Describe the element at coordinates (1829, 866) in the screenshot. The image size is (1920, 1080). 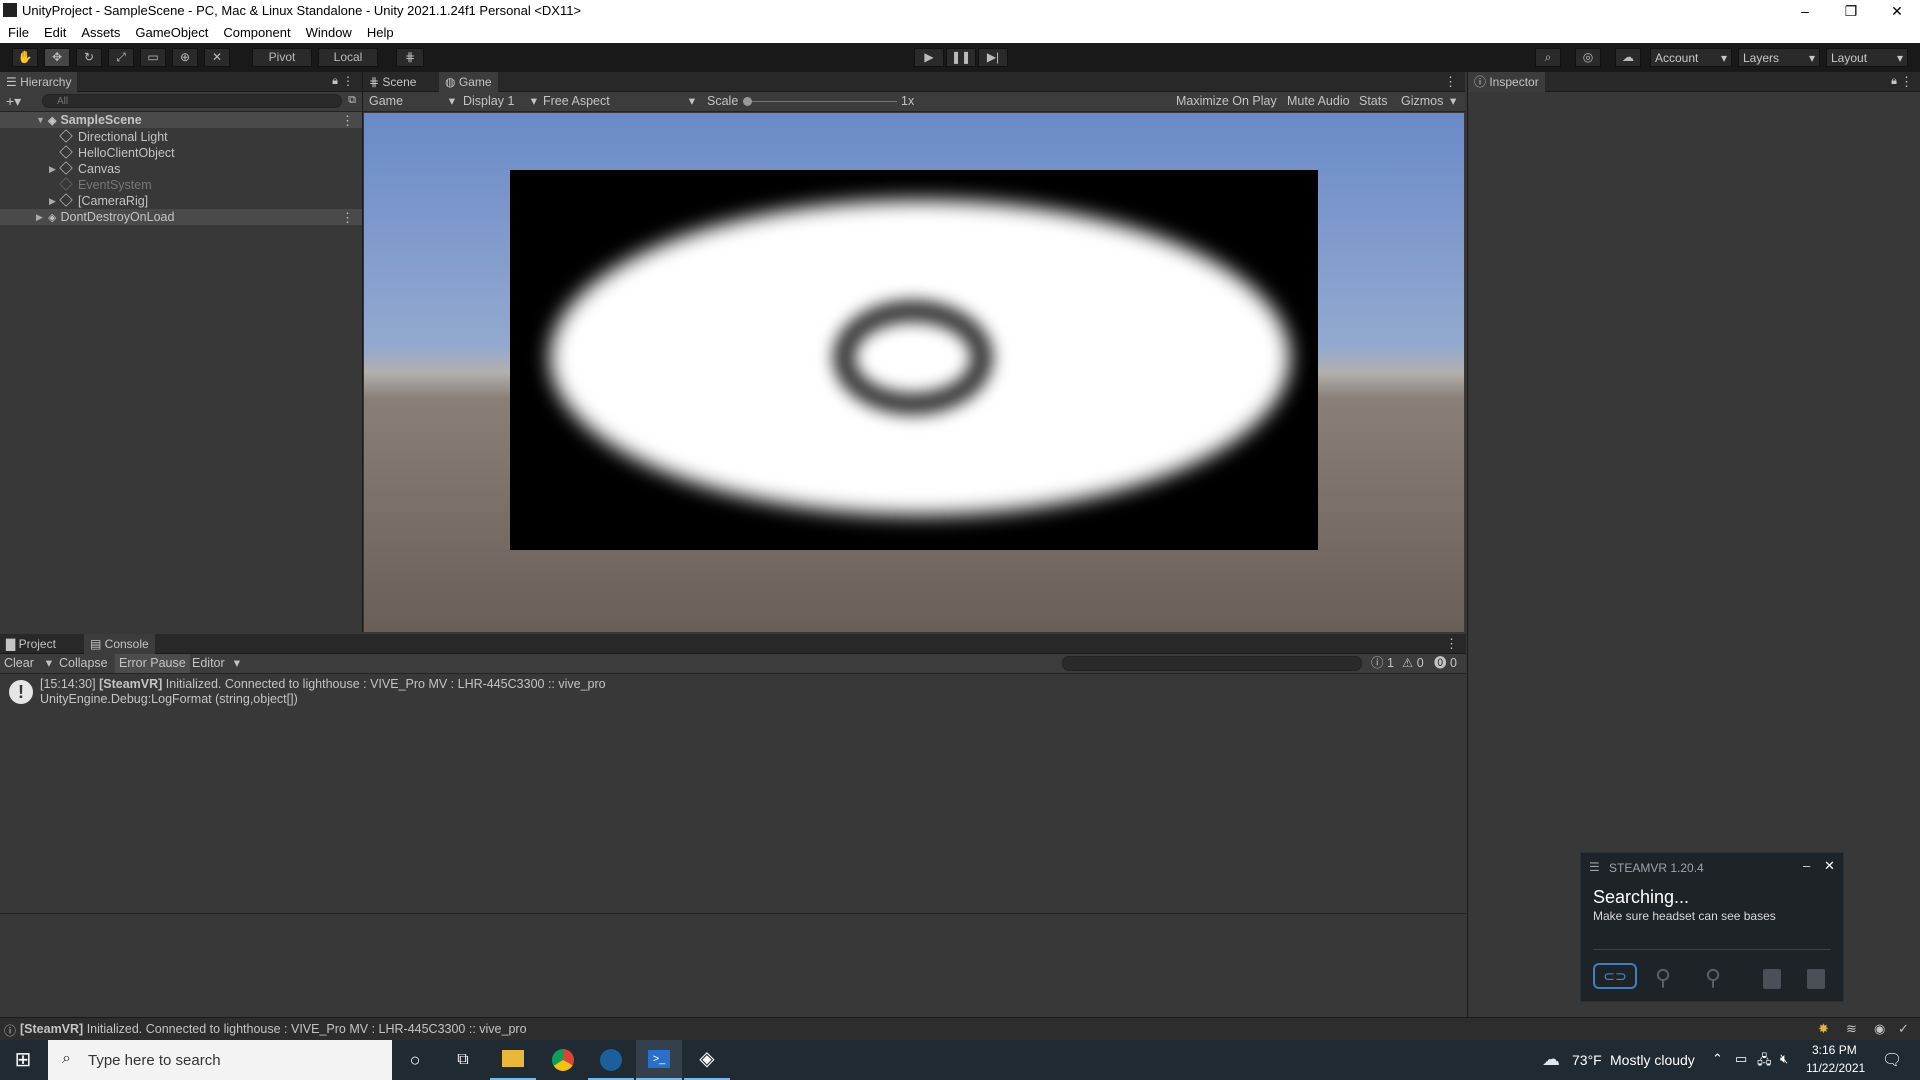
I see `close-icon: ✕` at that location.